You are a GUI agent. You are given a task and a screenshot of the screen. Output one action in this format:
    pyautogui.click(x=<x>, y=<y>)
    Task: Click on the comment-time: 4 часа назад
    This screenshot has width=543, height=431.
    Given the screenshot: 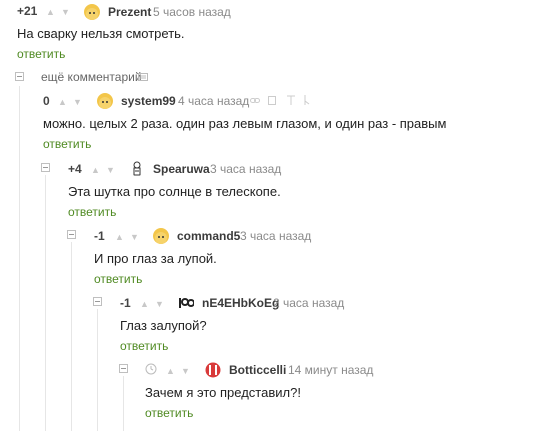 What is the action you would take?
    pyautogui.click(x=214, y=101)
    